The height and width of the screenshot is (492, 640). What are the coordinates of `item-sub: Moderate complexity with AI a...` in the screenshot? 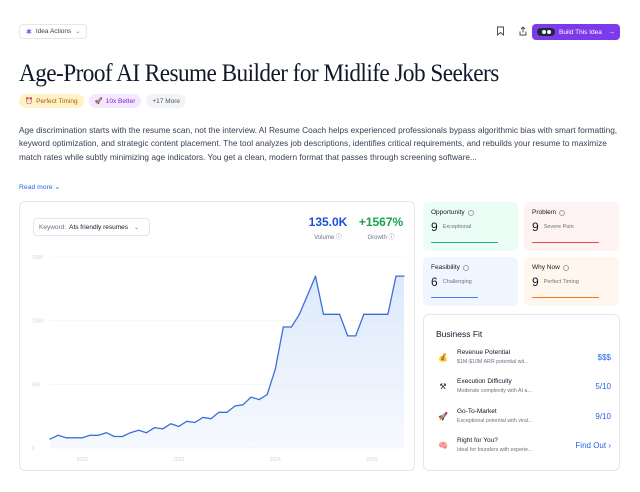 It's located at (494, 391).